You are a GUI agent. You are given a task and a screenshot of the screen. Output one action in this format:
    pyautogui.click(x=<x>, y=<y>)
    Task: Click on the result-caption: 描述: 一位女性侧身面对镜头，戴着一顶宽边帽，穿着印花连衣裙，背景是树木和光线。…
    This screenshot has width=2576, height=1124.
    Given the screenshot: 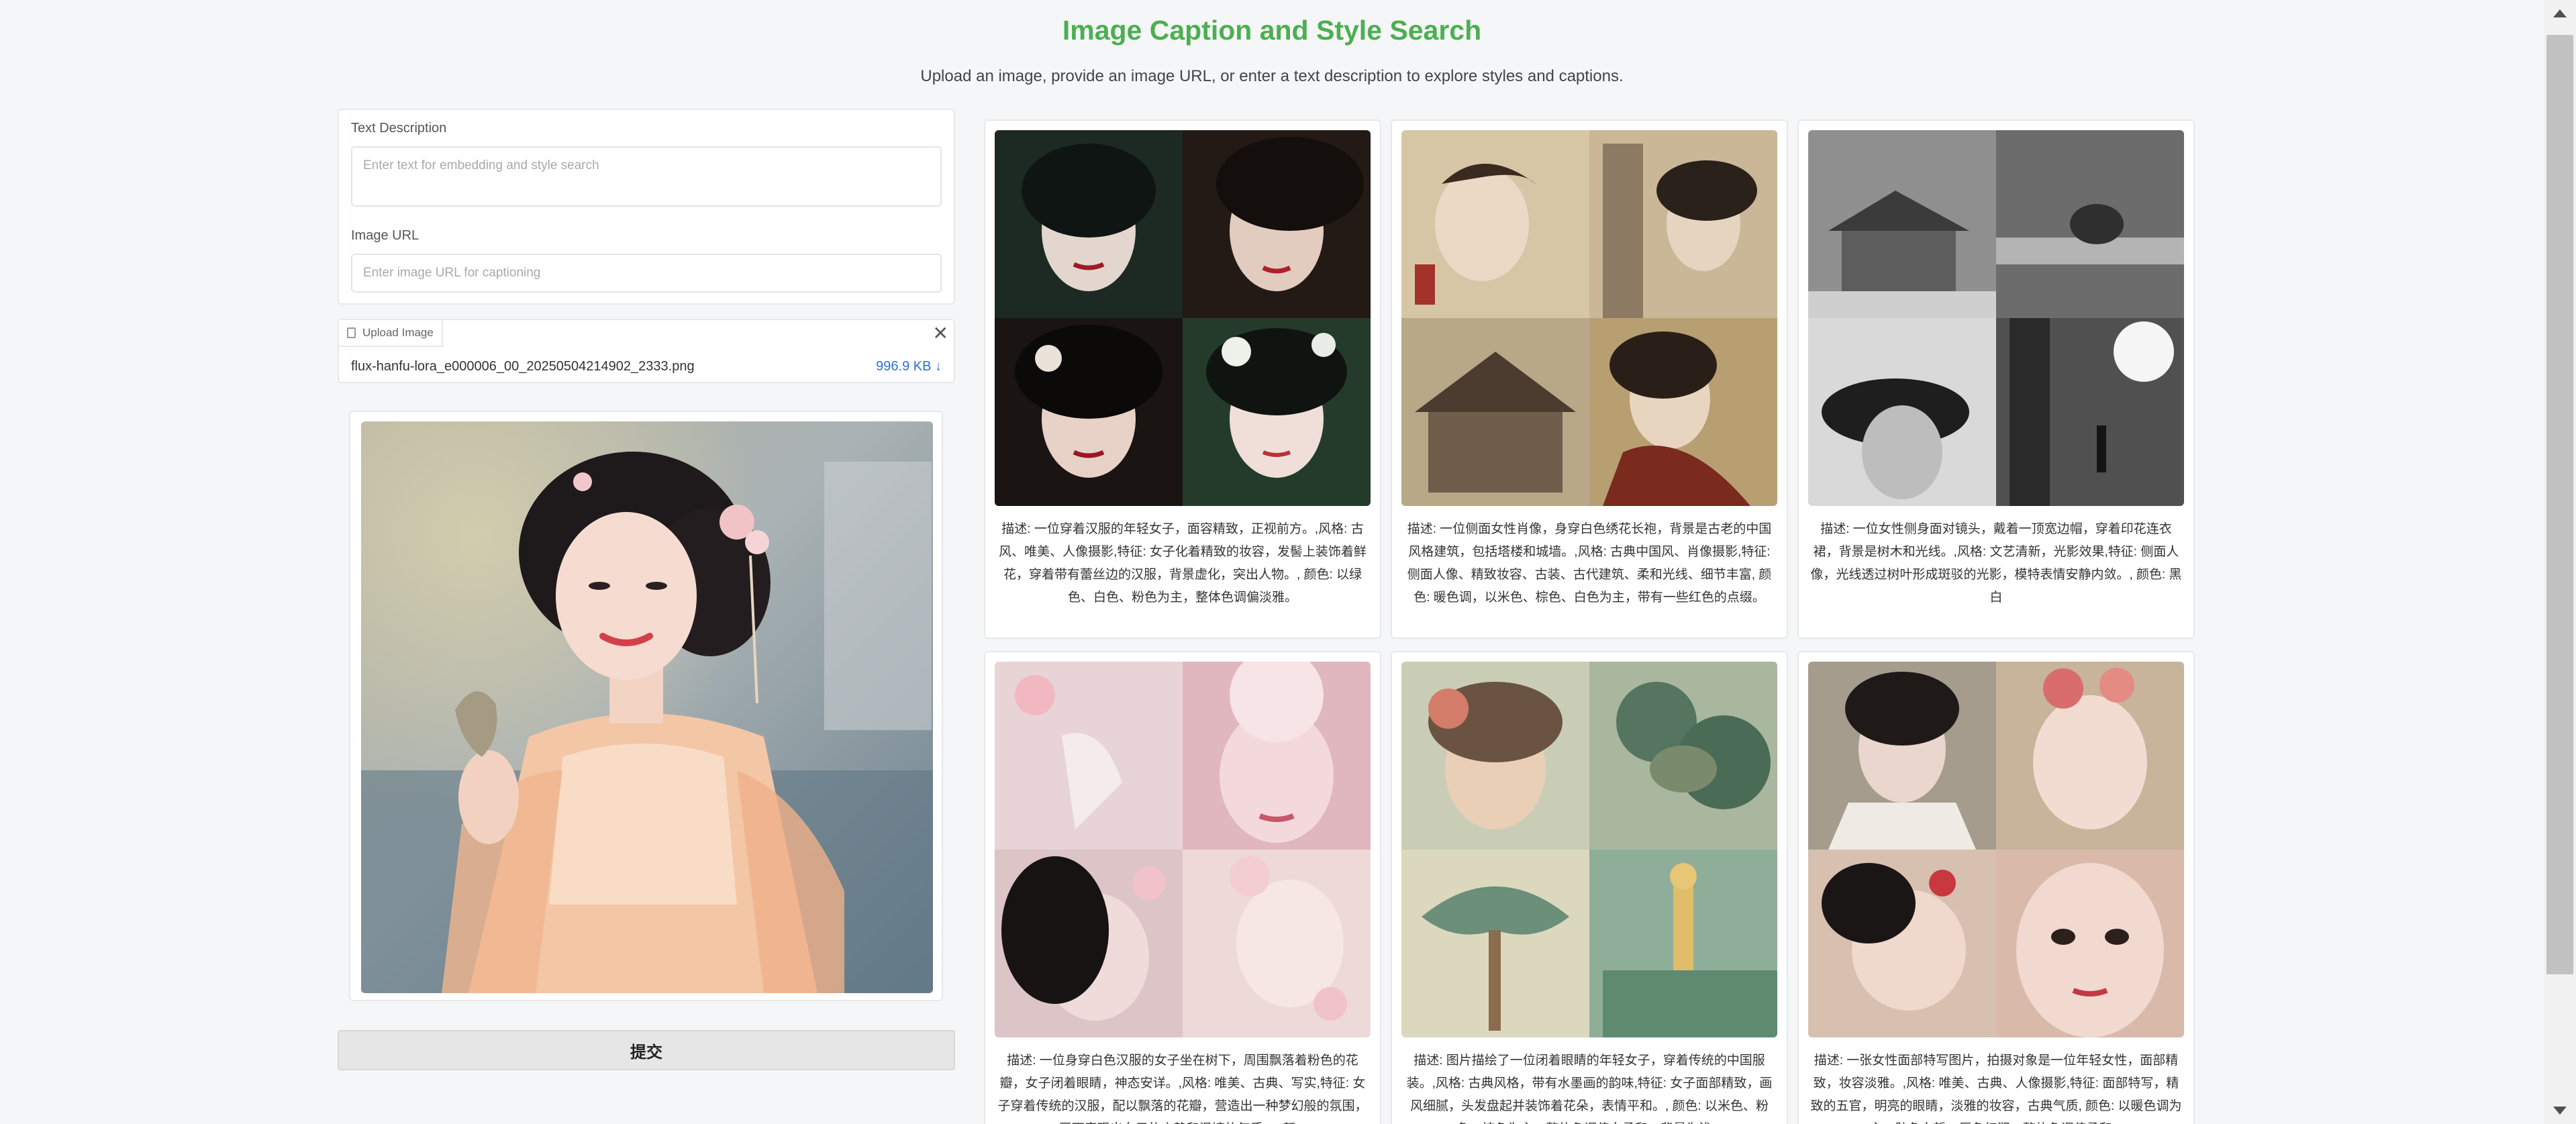 What is the action you would take?
    pyautogui.click(x=1996, y=563)
    